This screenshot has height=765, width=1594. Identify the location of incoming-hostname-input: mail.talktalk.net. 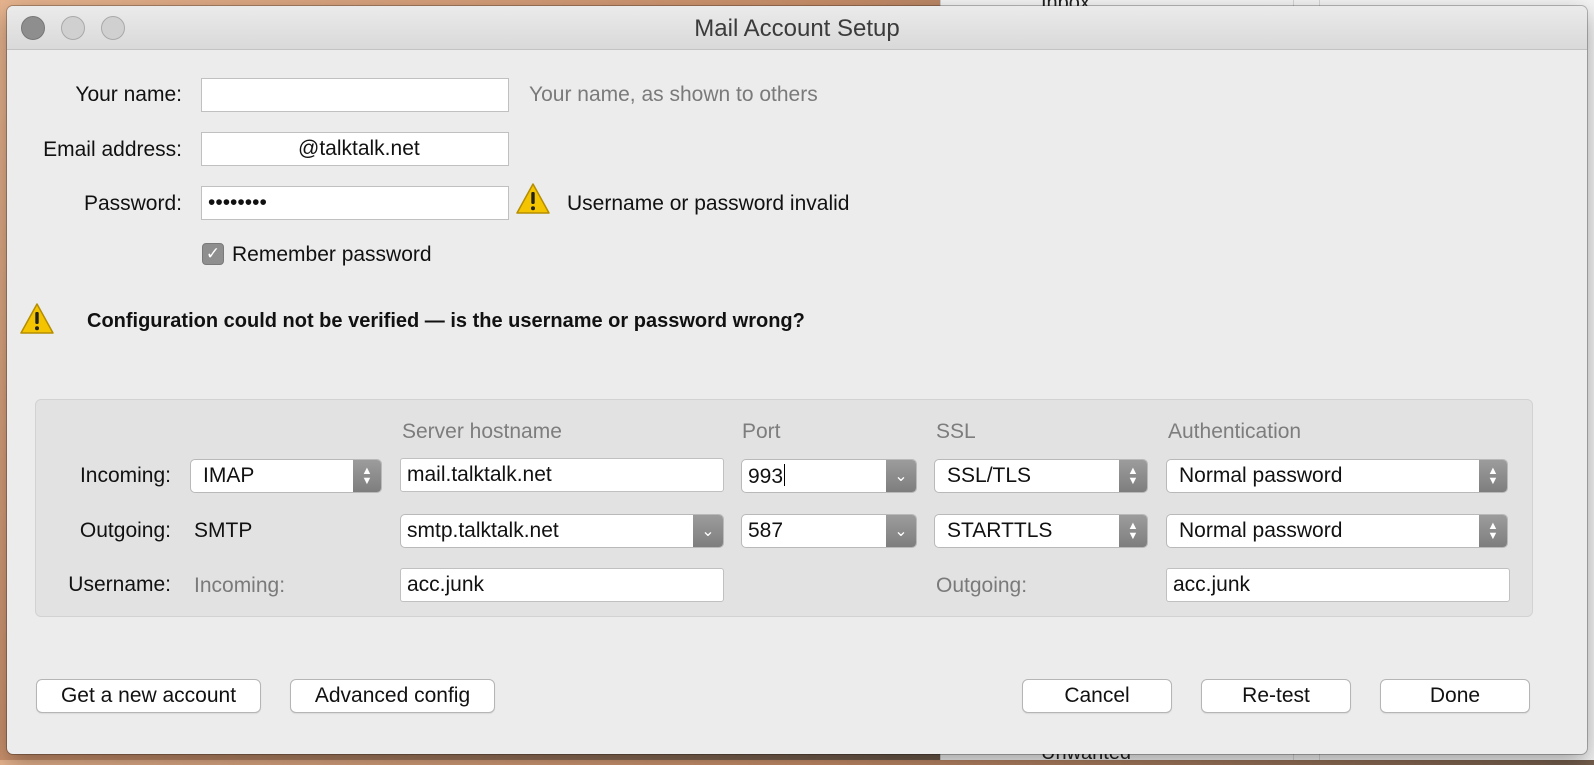
(562, 475).